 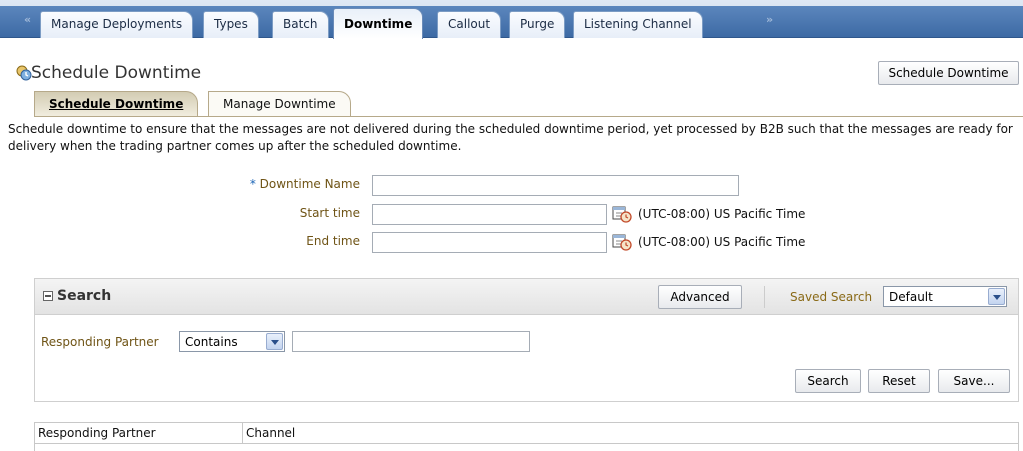 I want to click on schedule-downtime-button: Schedule Downtime, so click(x=948, y=73).